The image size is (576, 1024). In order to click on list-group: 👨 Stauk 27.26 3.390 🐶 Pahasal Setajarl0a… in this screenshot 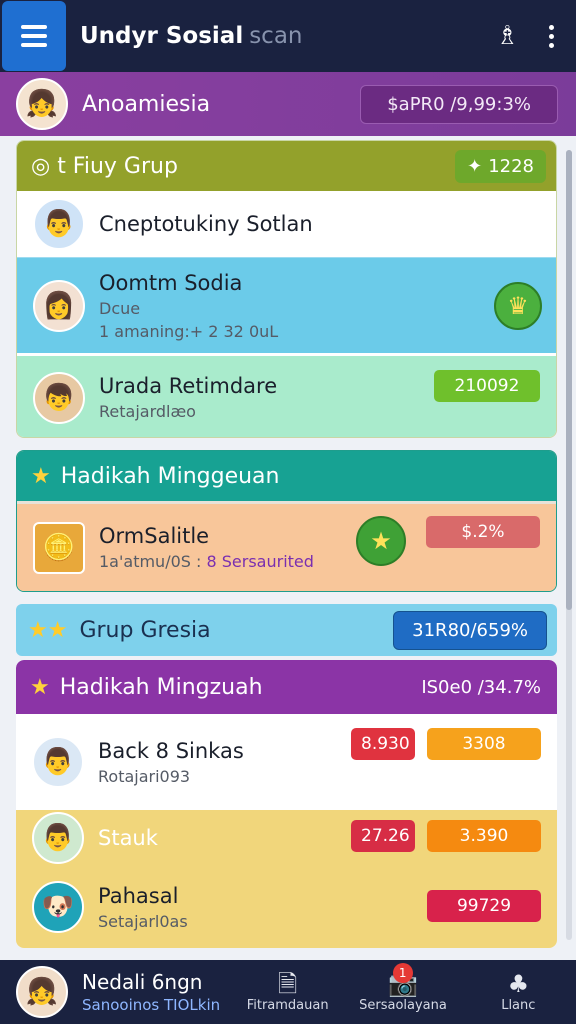, I will do `click(286, 879)`.